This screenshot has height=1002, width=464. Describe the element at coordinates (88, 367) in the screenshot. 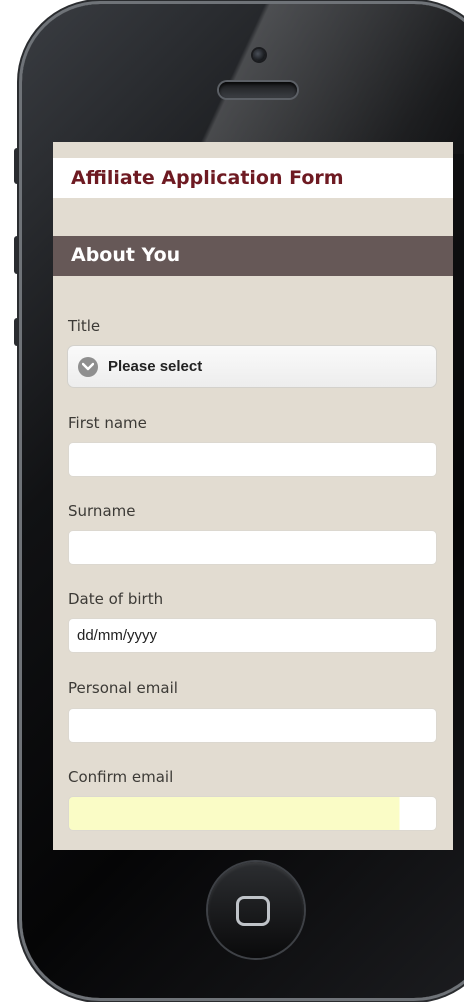

I see `chevron-down-circle-icon` at that location.